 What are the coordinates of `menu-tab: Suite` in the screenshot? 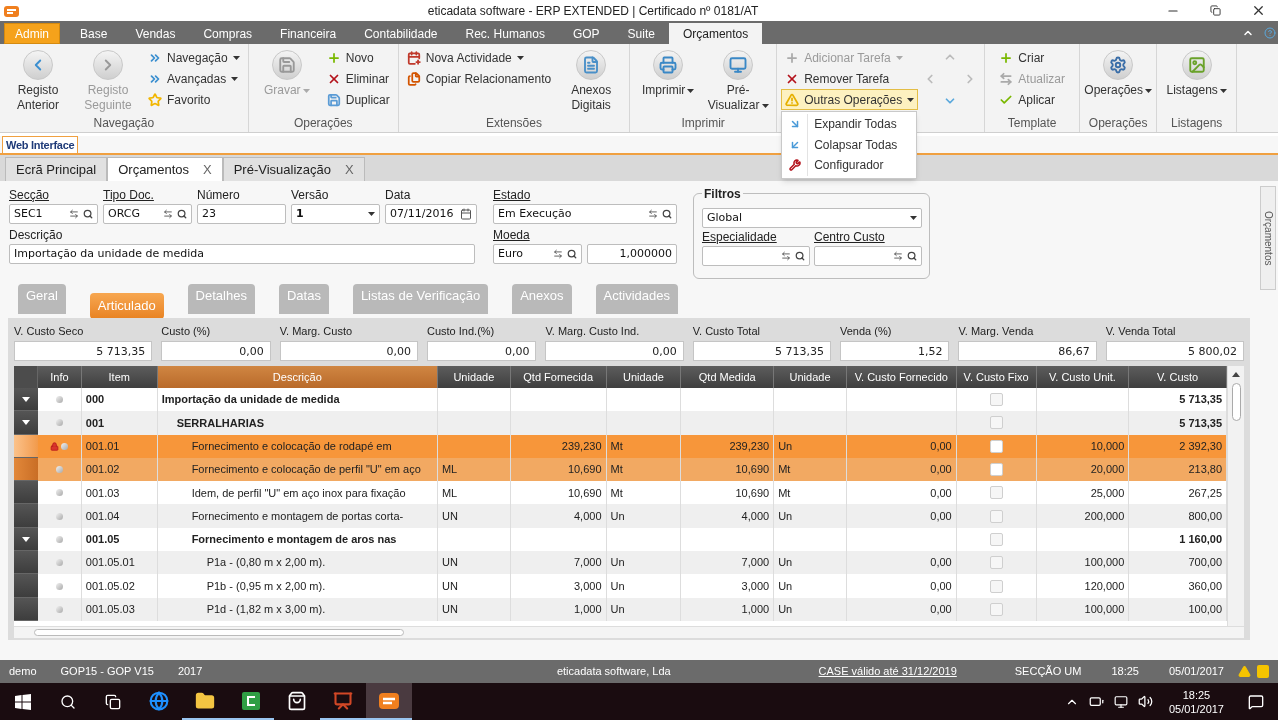 It's located at (641, 33).